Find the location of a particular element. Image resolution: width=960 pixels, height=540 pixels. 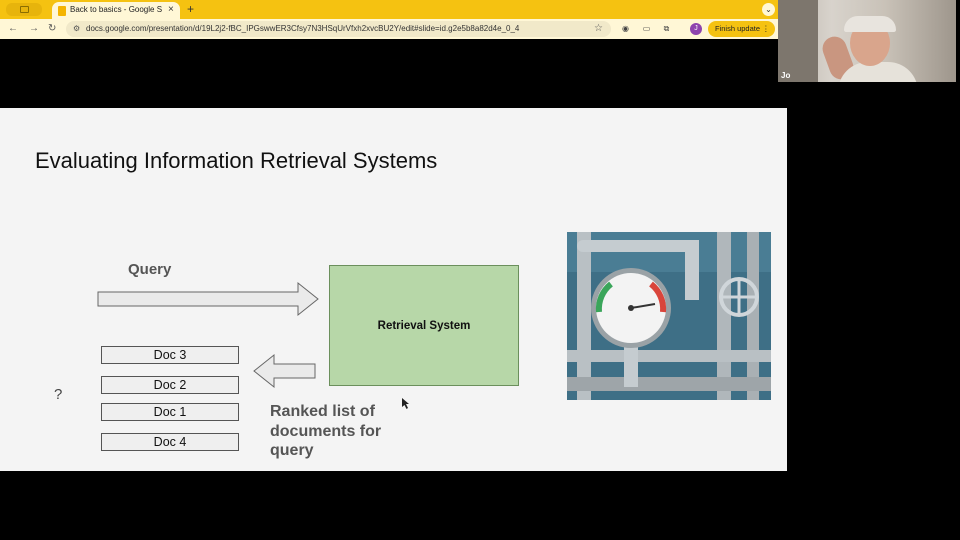

query-label: Query is located at coordinates (150, 269).